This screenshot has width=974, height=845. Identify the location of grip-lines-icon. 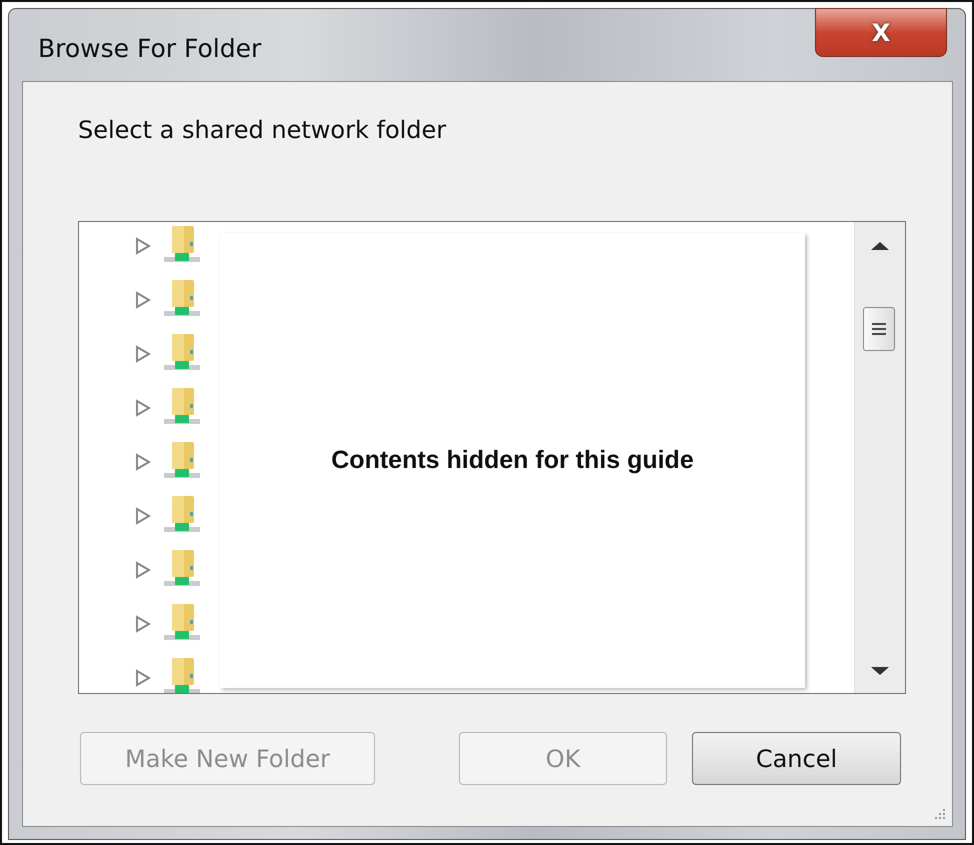
(879, 329).